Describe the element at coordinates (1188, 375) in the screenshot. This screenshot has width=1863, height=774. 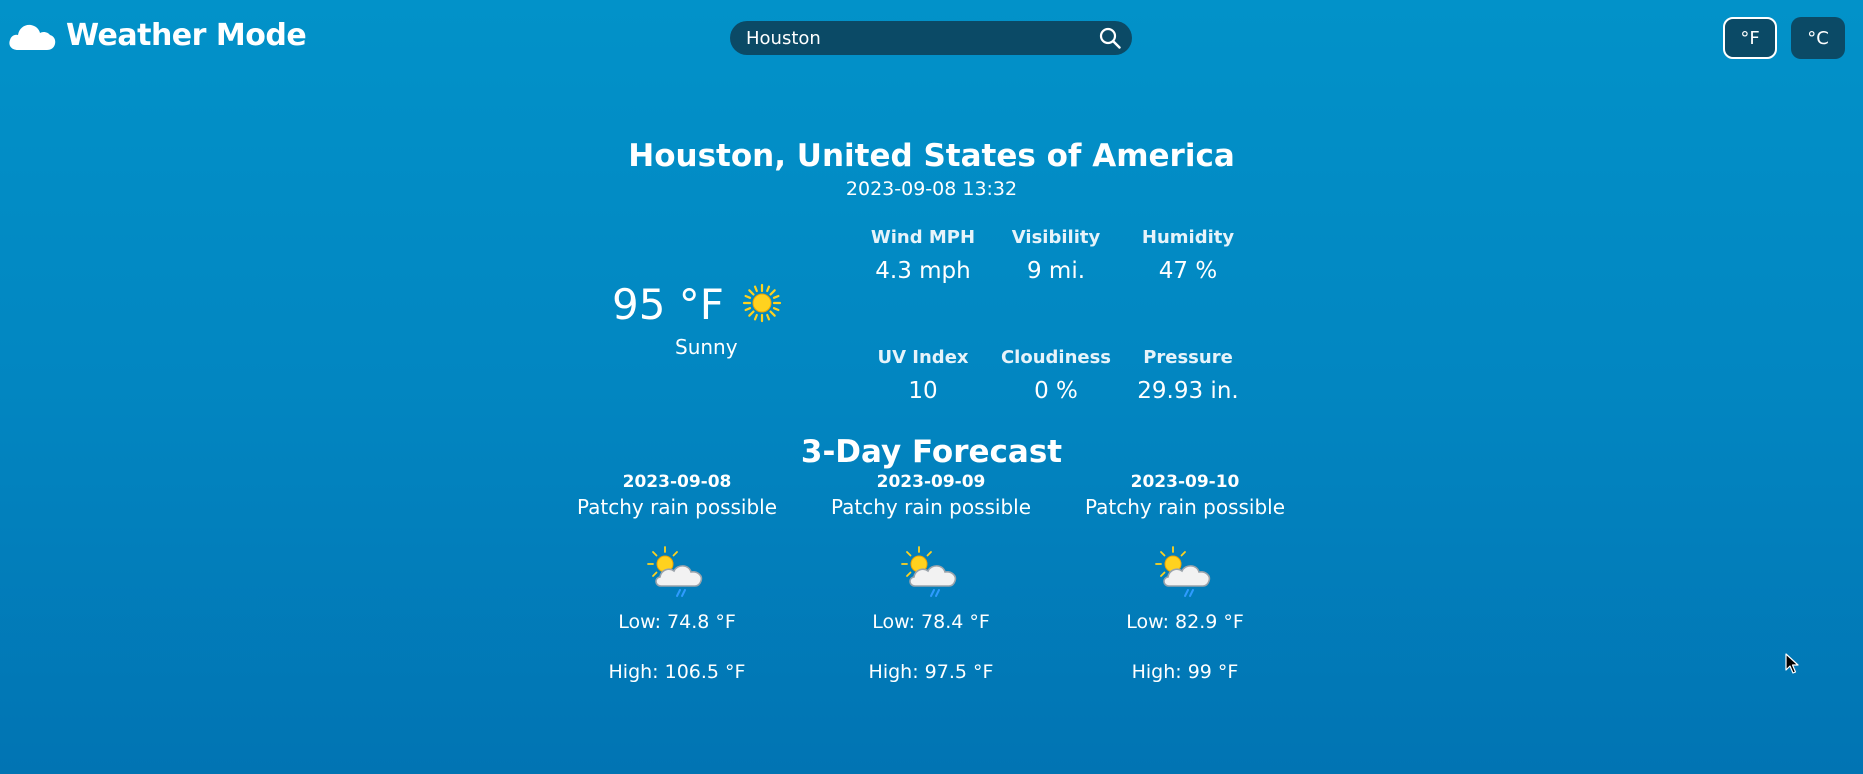
I see `stat-pressure: Pressure 29.93 in.` at that location.